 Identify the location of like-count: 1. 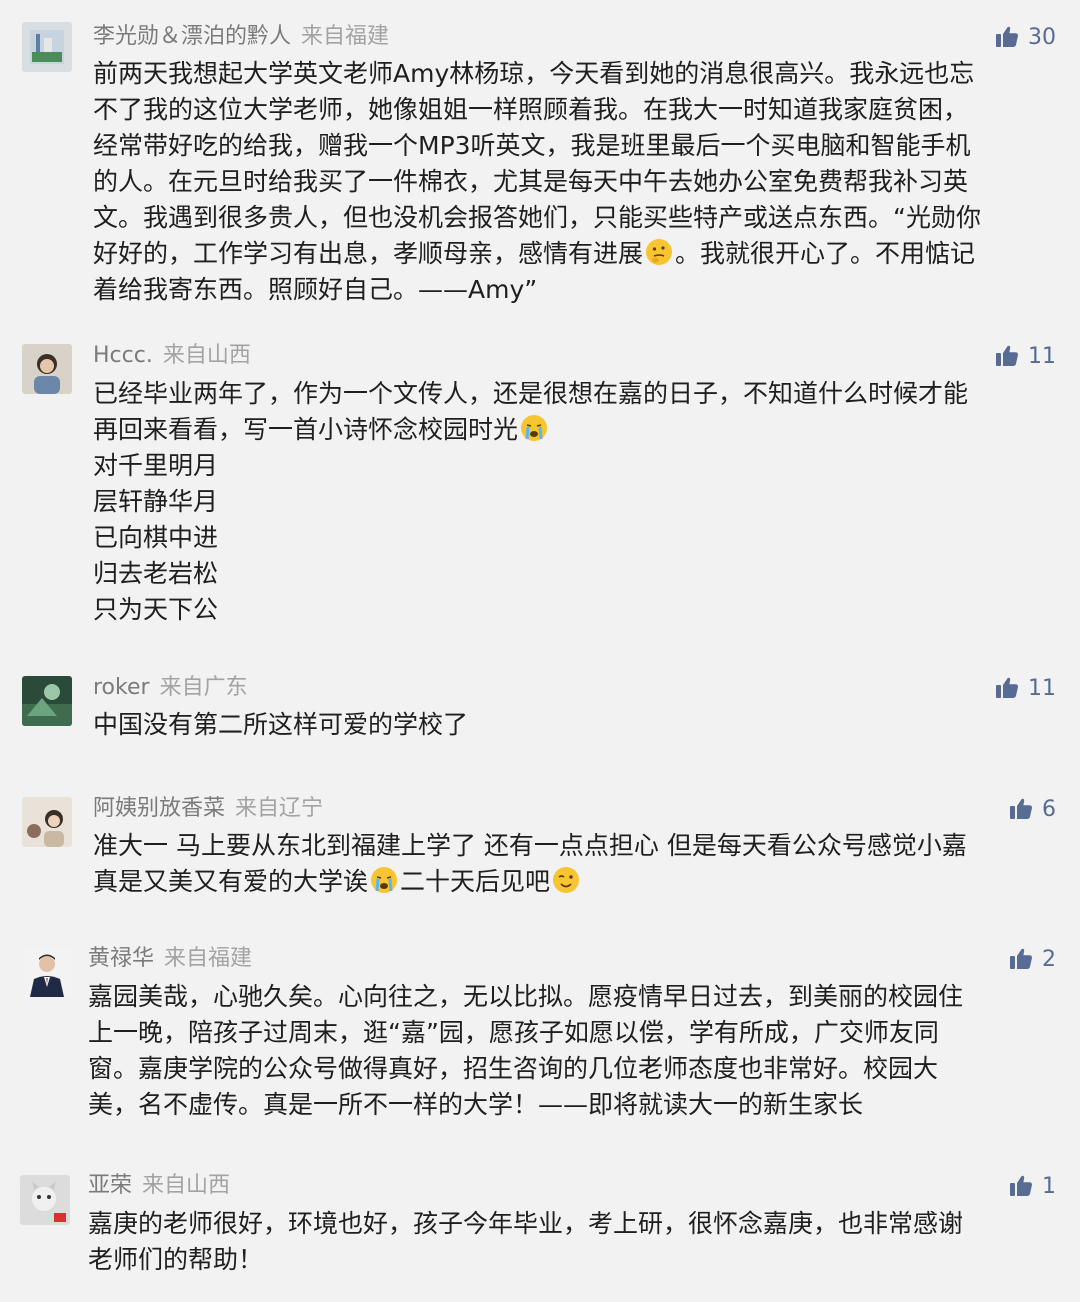
(1049, 1186).